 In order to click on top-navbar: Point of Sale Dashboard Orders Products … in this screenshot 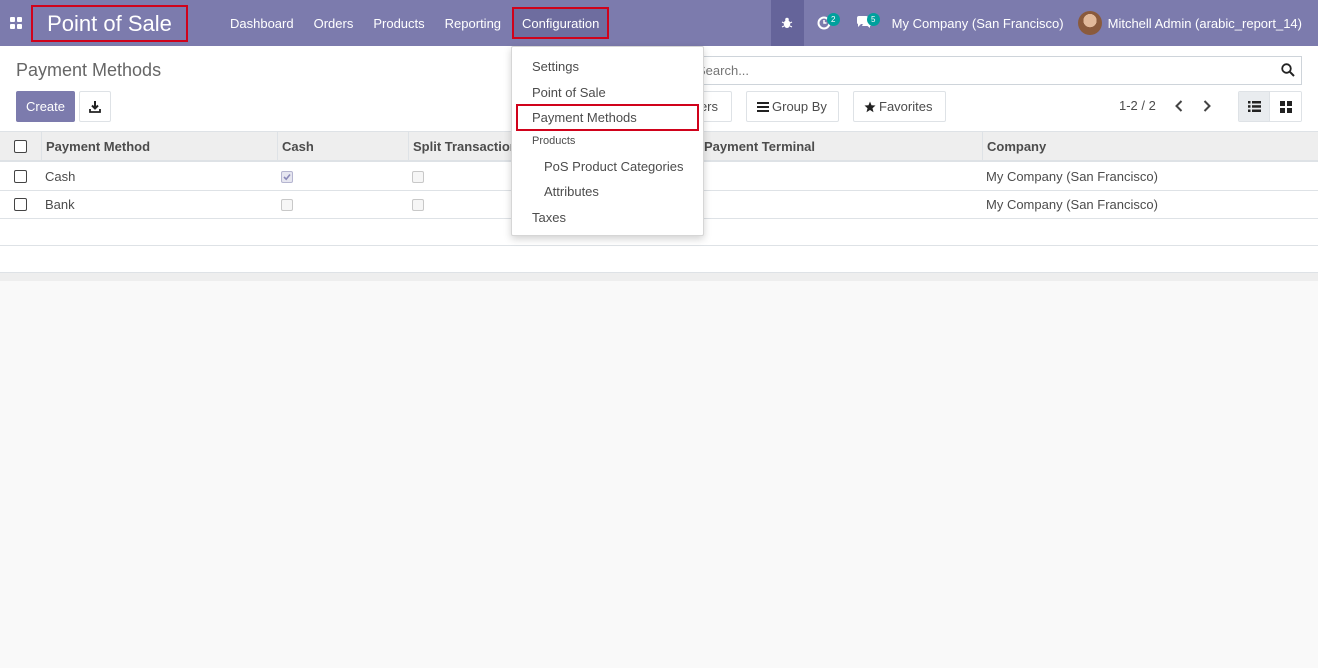, I will do `click(659, 23)`.